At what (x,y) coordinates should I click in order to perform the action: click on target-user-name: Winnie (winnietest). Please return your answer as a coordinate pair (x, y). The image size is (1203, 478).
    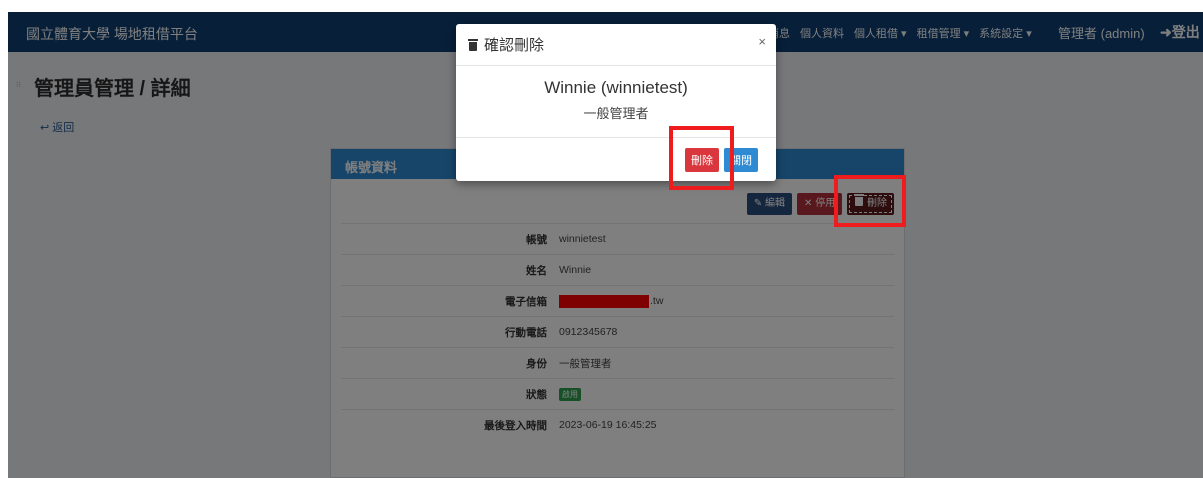
    Looking at the image, I should click on (616, 87).